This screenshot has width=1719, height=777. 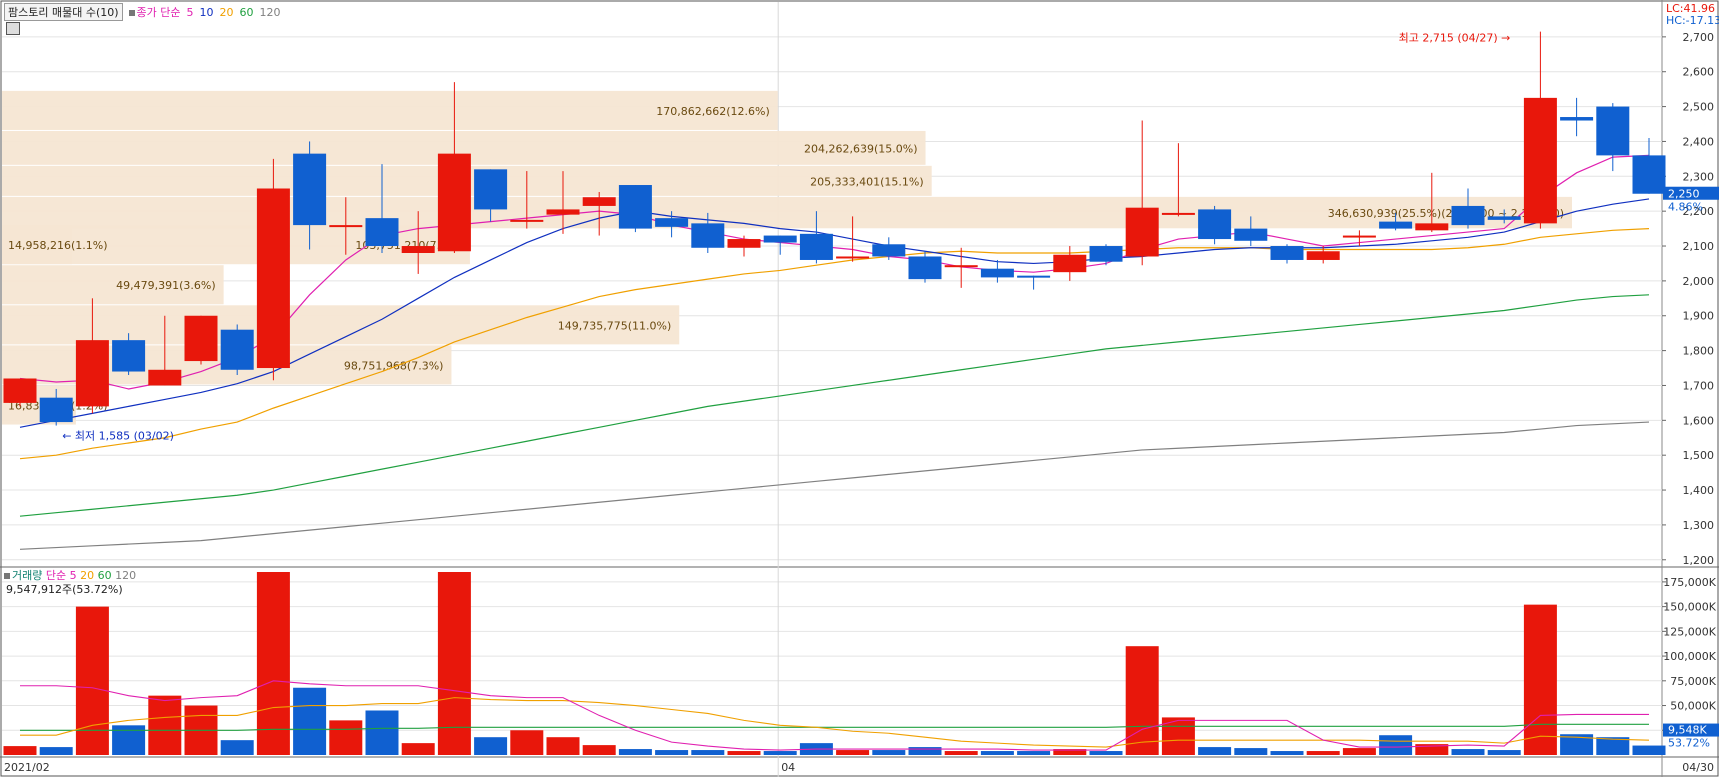 What do you see at coordinates (131, 13) in the screenshot?
I see `legend-square-icon` at bounding box center [131, 13].